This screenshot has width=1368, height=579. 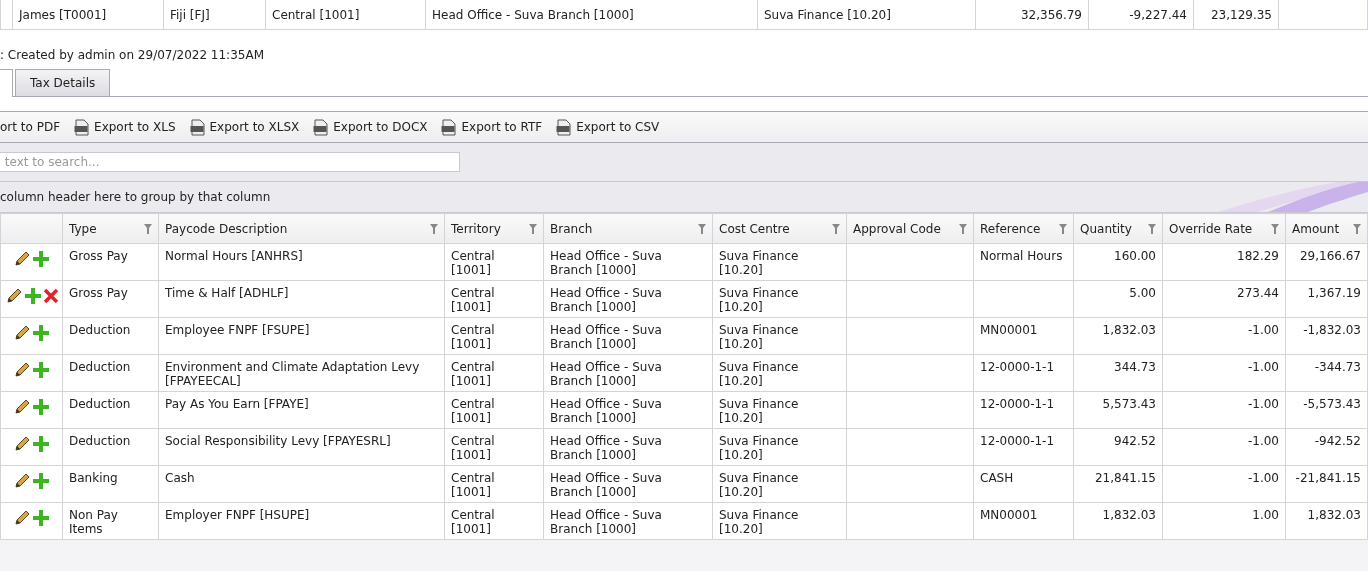 I want to click on tab: Tax Details, so click(x=63, y=82).